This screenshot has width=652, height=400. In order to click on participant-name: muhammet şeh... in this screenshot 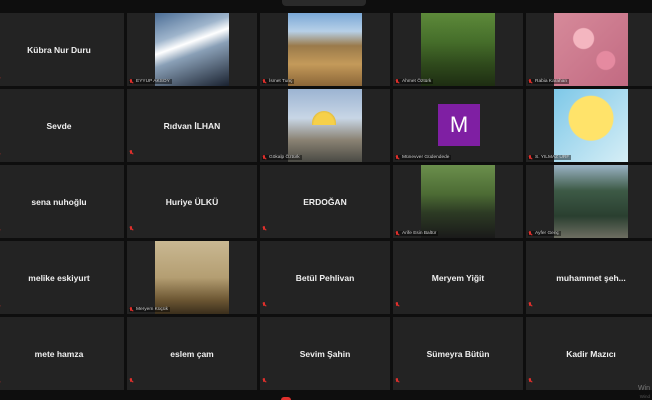, I will do `click(591, 277)`.